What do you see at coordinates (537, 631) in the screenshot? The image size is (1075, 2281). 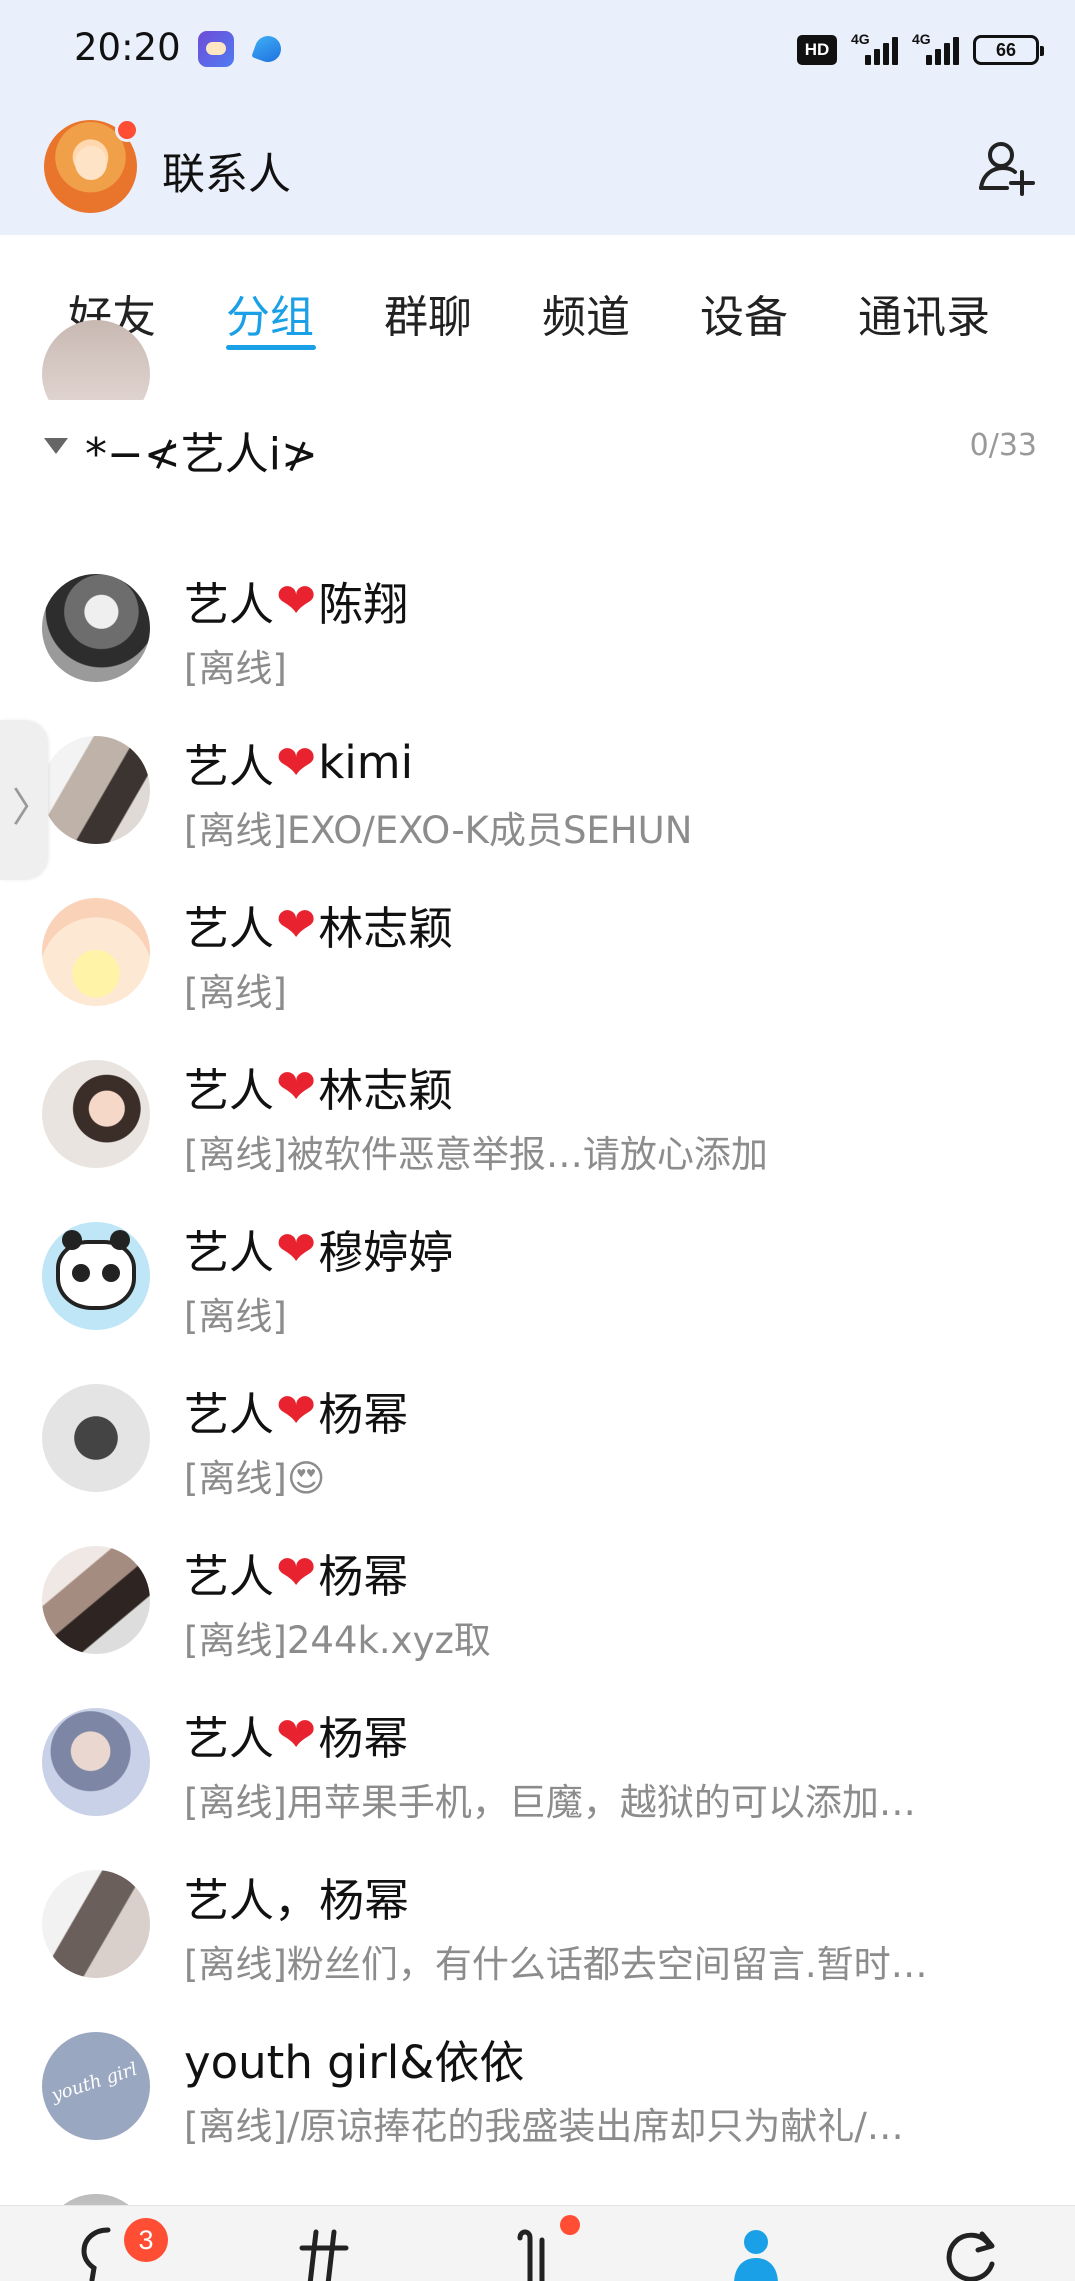 I see `list-item: 艺人 ❤ 陈翔 [离线]` at bounding box center [537, 631].